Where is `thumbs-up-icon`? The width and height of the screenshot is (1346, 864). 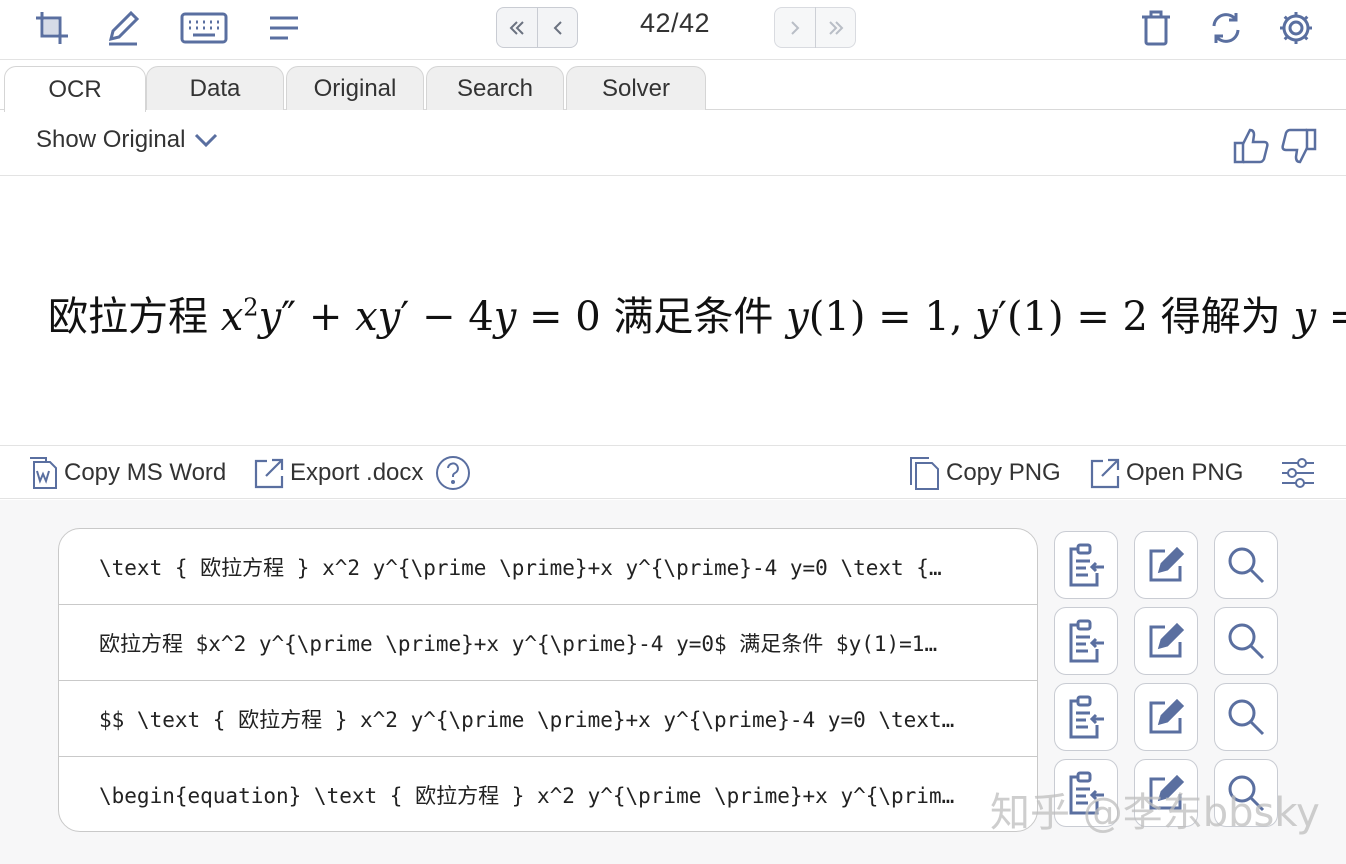 thumbs-up-icon is located at coordinates (1252, 146).